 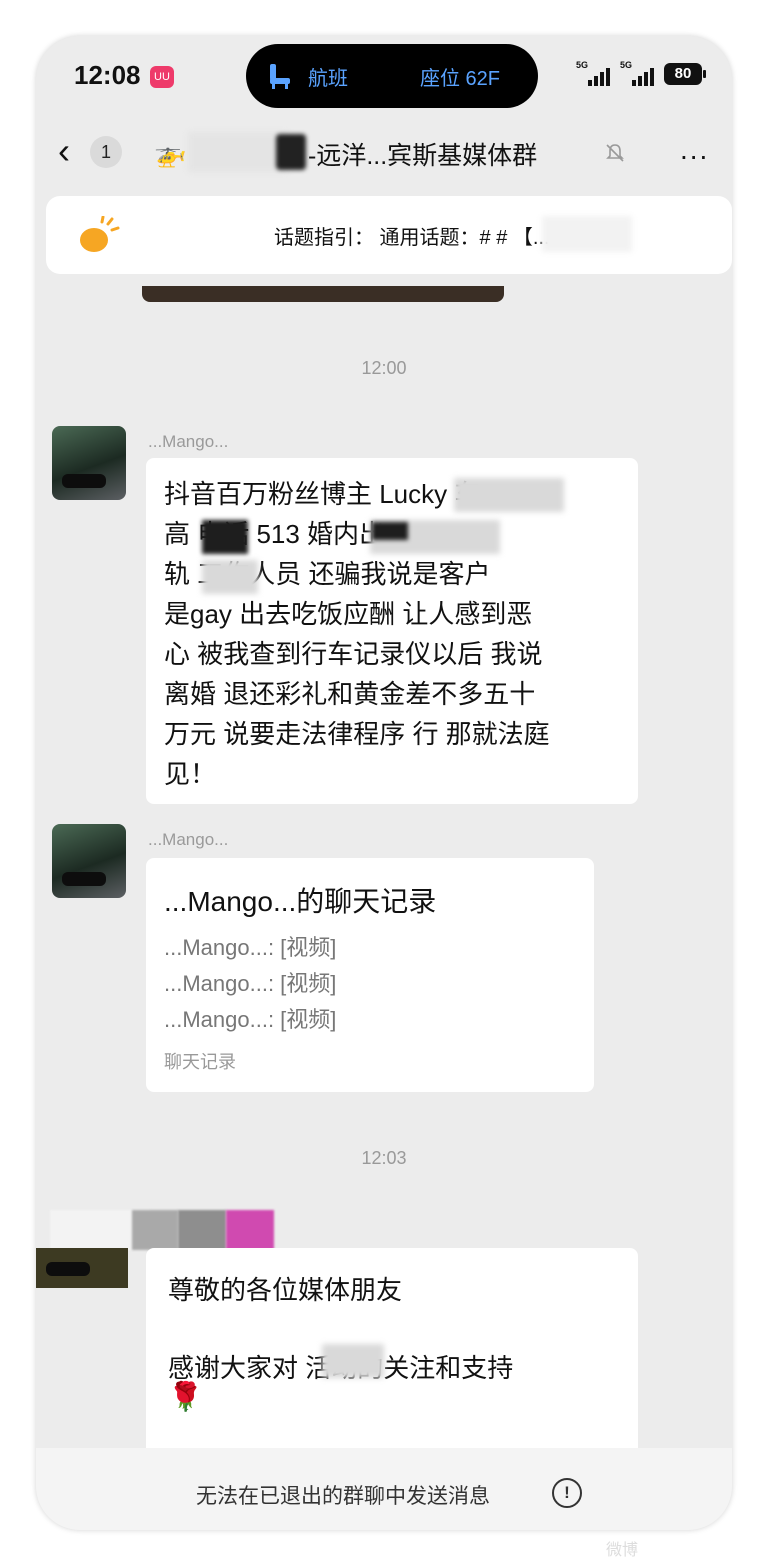 I want to click on flight-label: 航班, so click(x=328, y=79).